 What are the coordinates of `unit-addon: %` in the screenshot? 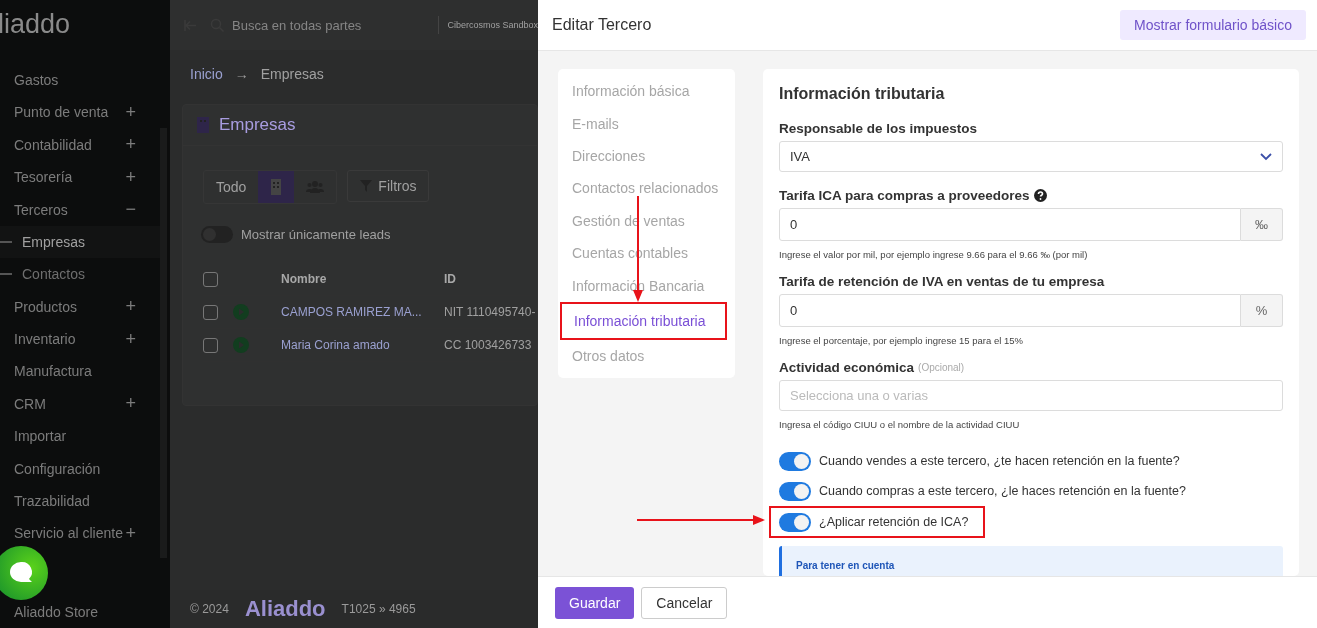 It's located at (1262, 310).